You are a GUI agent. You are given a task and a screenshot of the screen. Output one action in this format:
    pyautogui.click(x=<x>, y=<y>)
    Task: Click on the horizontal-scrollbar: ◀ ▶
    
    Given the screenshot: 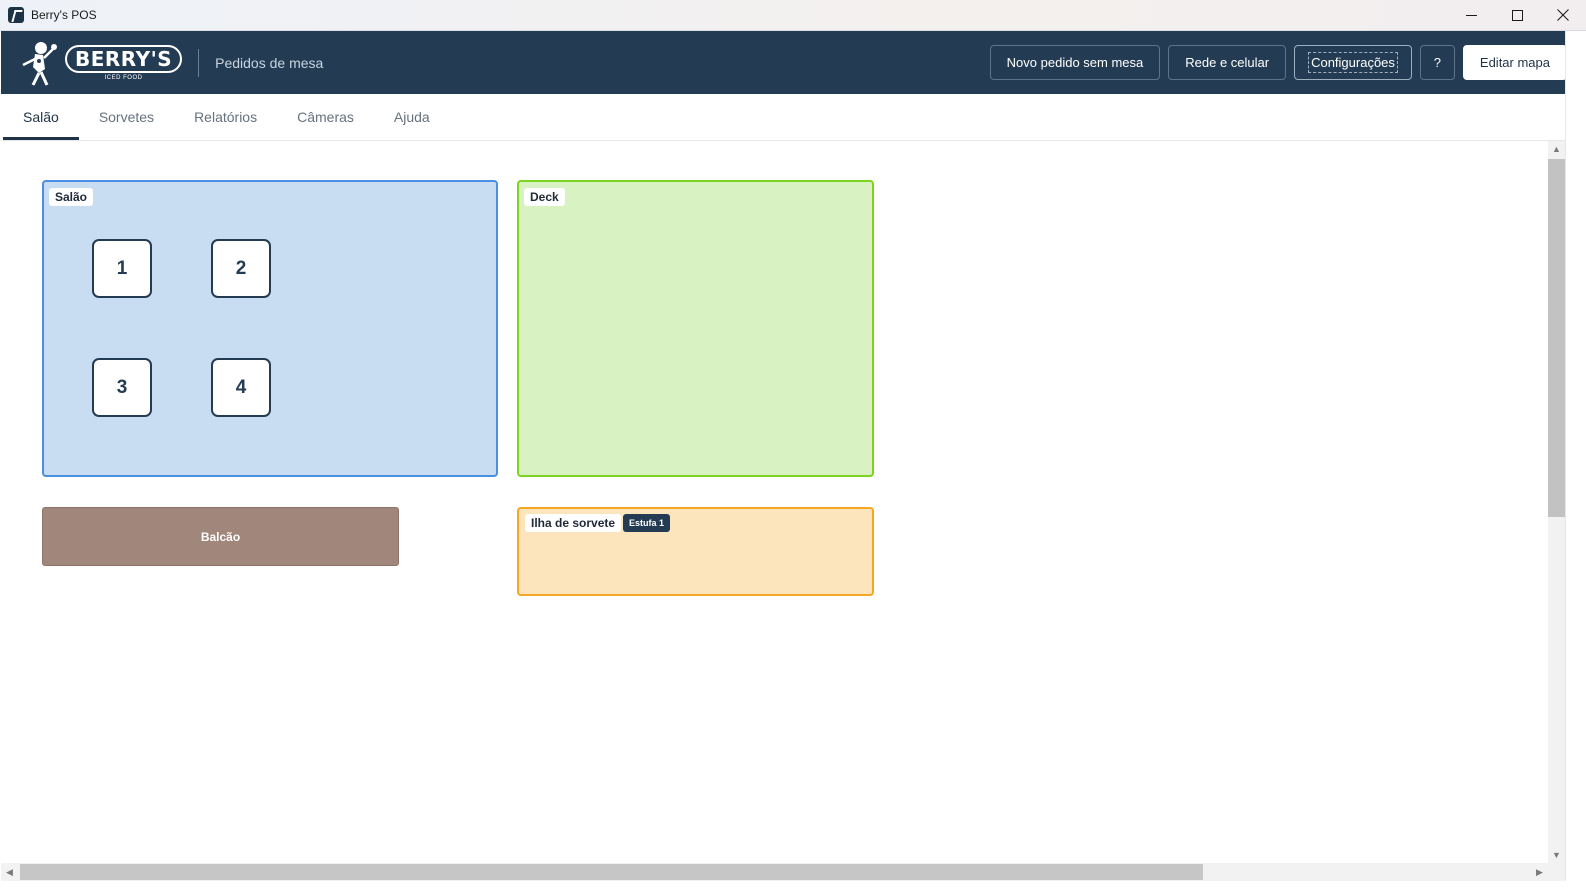 What is the action you would take?
    pyautogui.click(x=774, y=872)
    